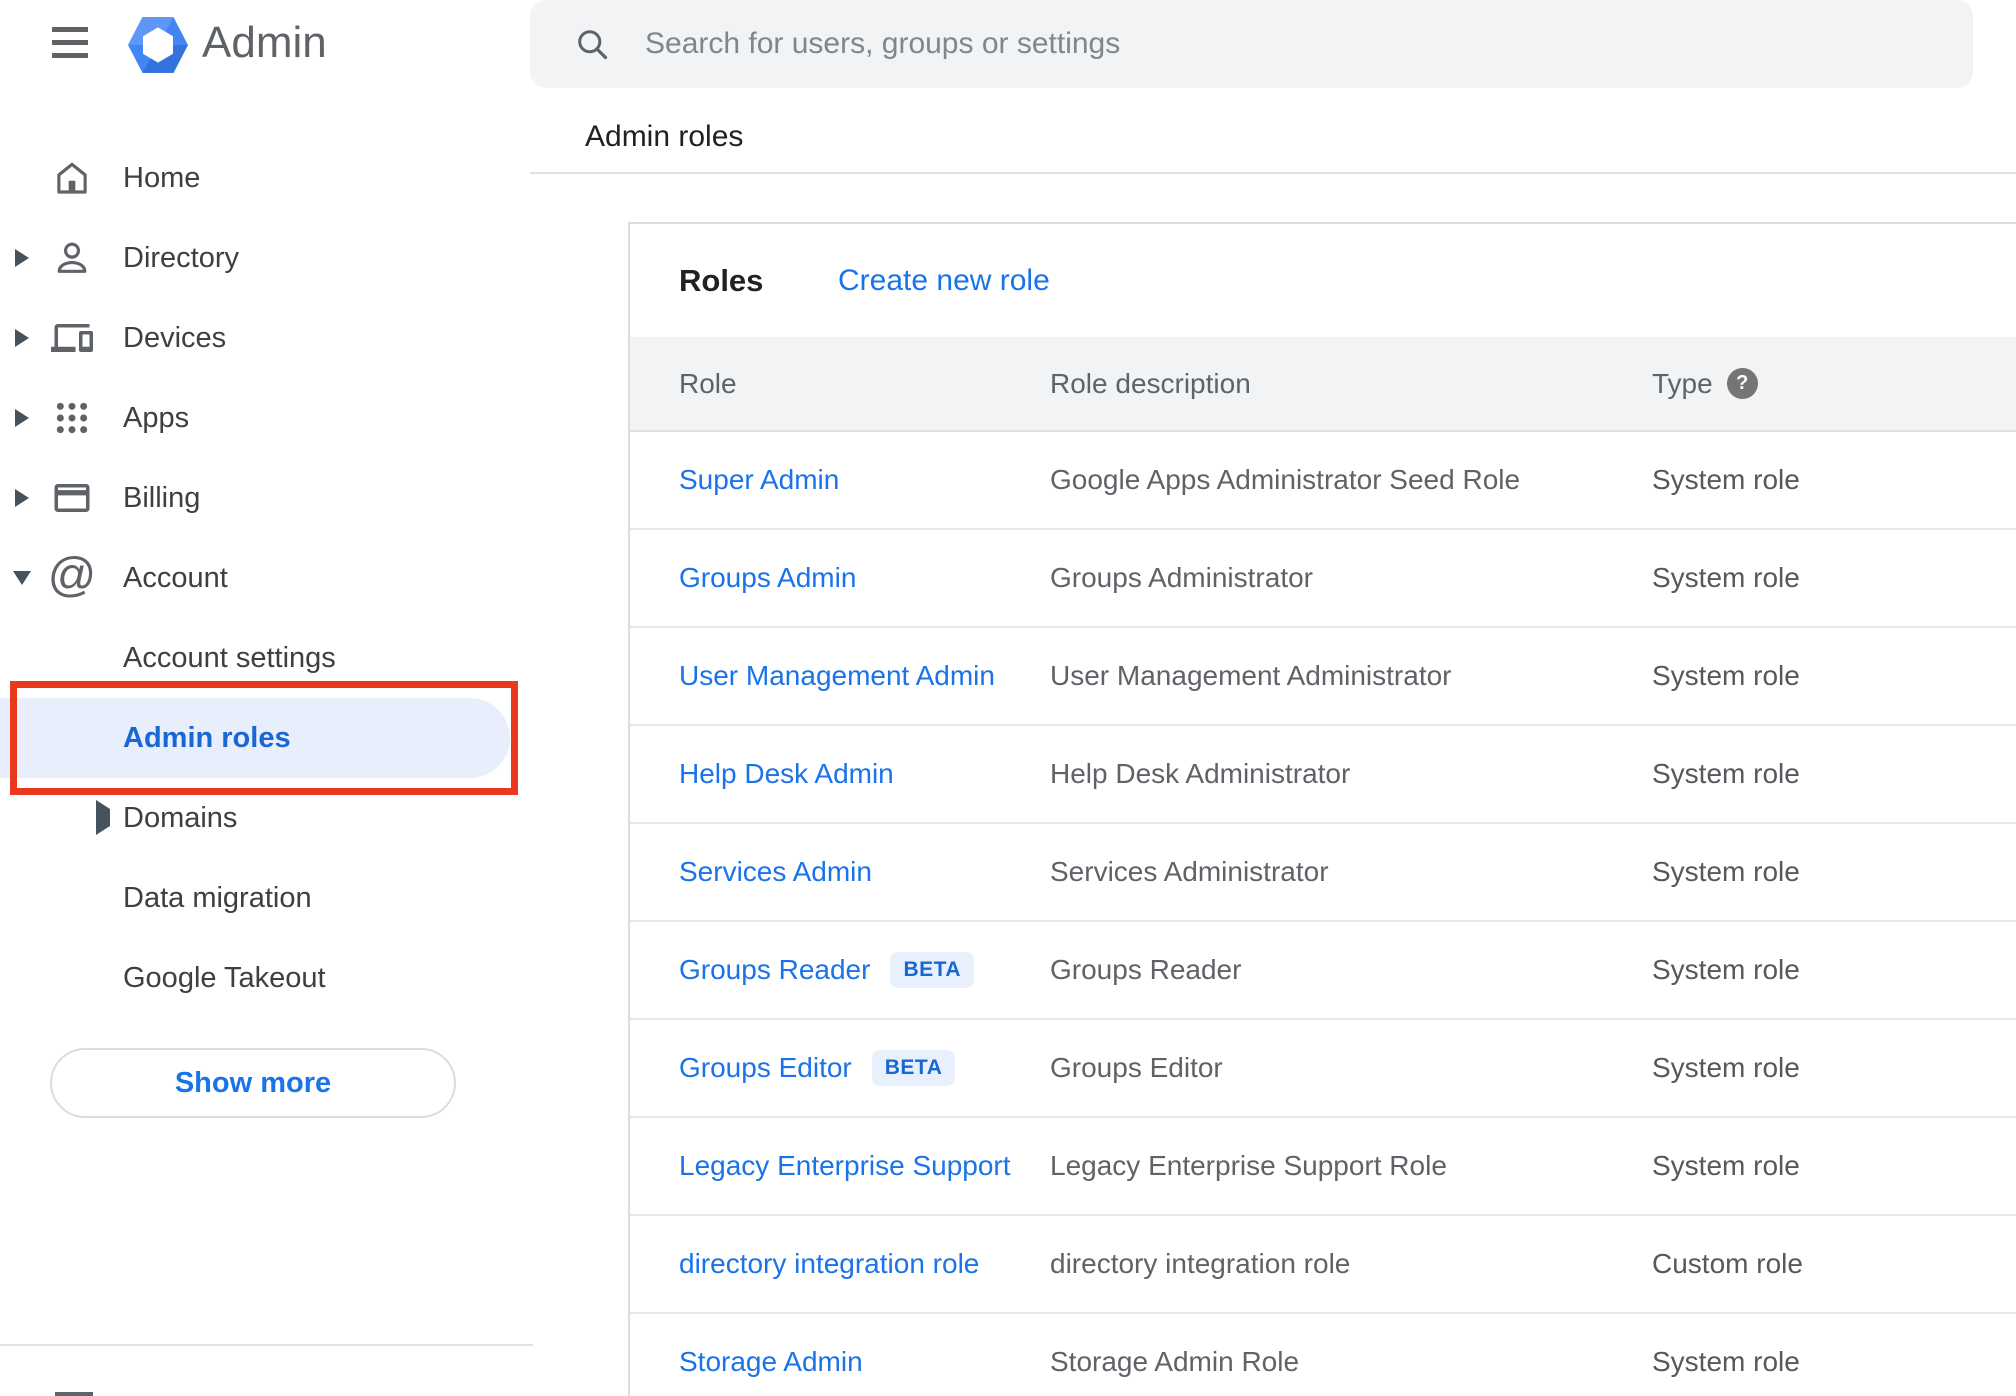  I want to click on role-link: Super Admin, so click(759, 480).